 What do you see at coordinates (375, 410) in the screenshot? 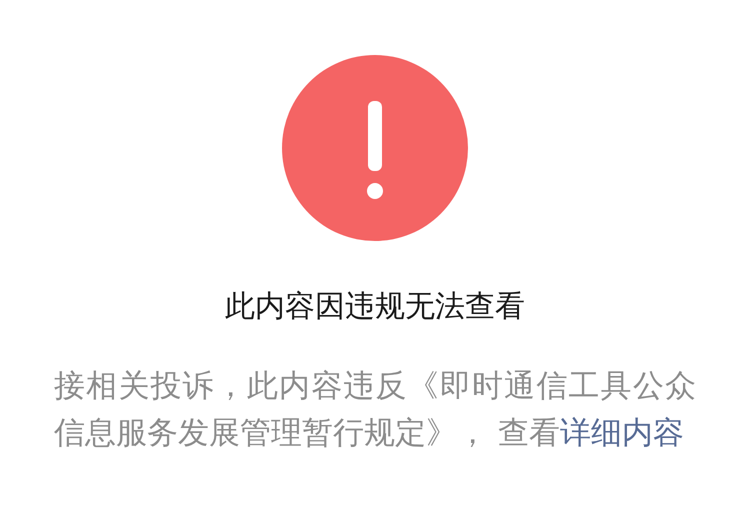
I see `notice-message: 接相关投诉，此内容违反《即时通信工具公众信息服务发展管理暂行规定》， 查看详细内容` at bounding box center [375, 410].